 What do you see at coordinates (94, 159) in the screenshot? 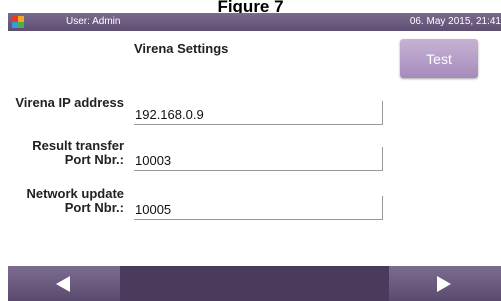
I see `result-transfer-label-line2: Port Nbr.:` at bounding box center [94, 159].